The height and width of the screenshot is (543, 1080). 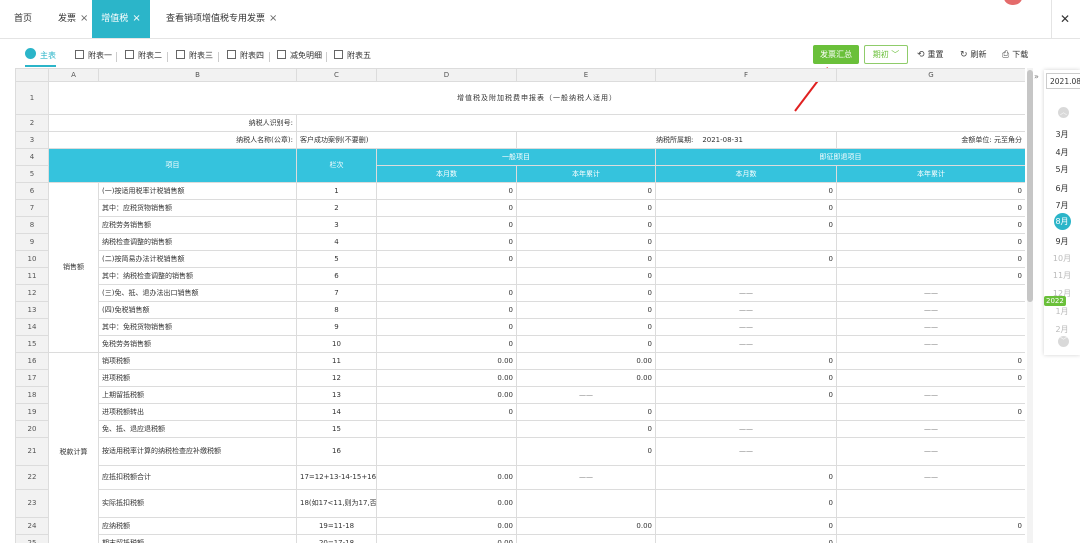 What do you see at coordinates (23, 19) in the screenshot?
I see `tab-home: 首页` at bounding box center [23, 19].